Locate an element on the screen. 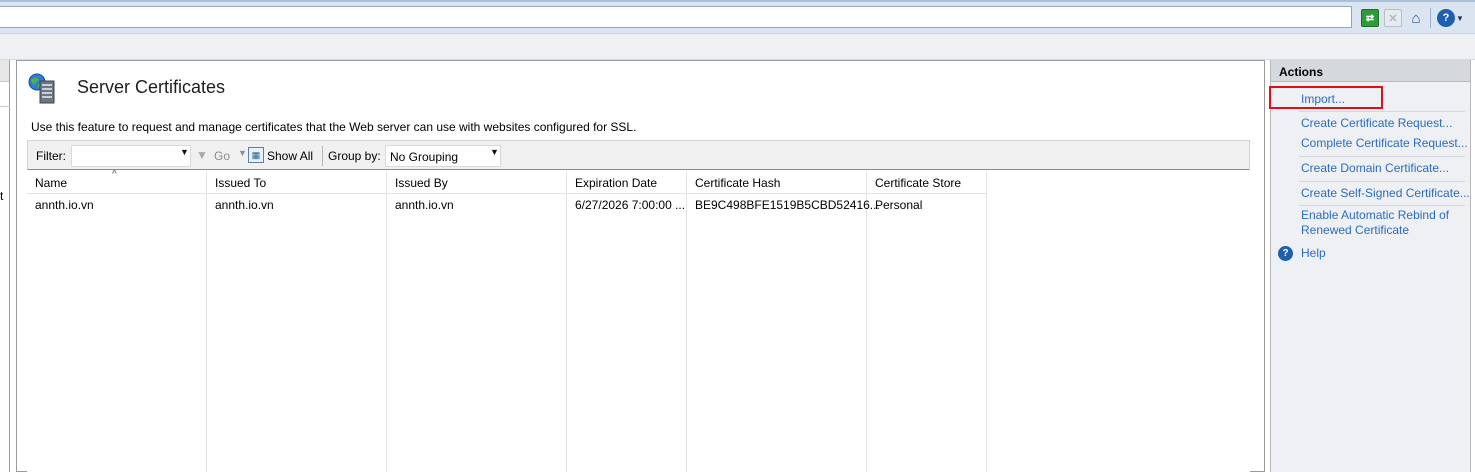  column-header-expiration-date: Expiration Date is located at coordinates (616, 183).